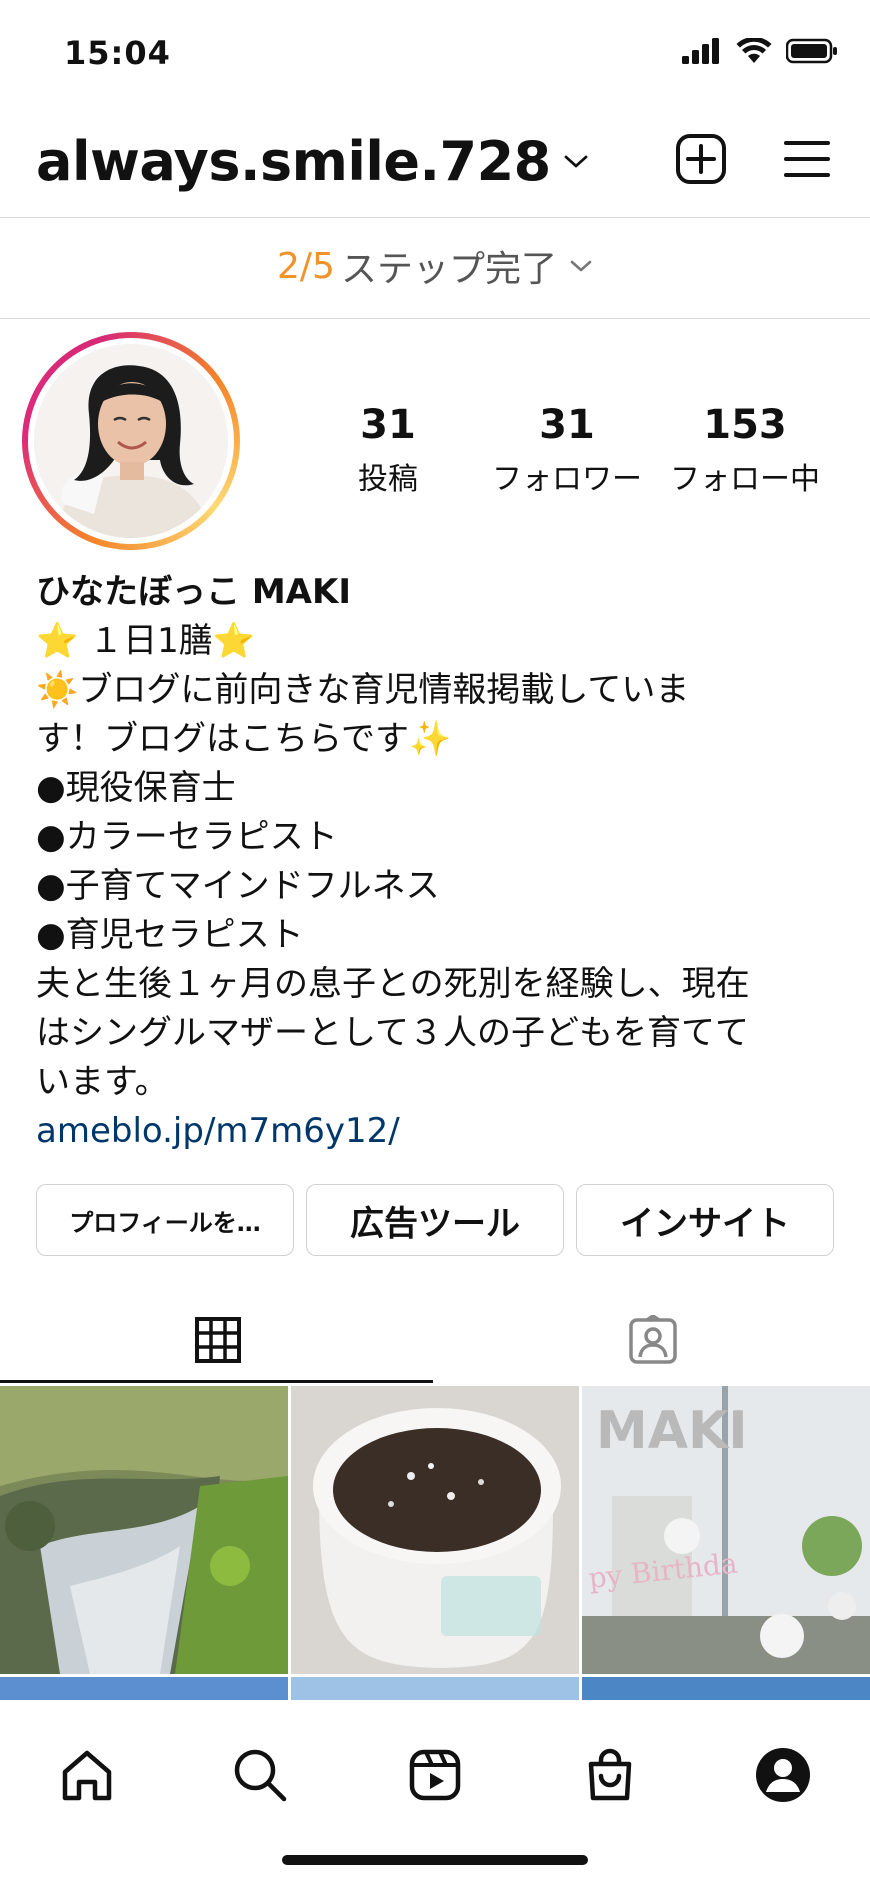 This screenshot has width=870, height=1883. I want to click on wifi-icon, so click(754, 50).